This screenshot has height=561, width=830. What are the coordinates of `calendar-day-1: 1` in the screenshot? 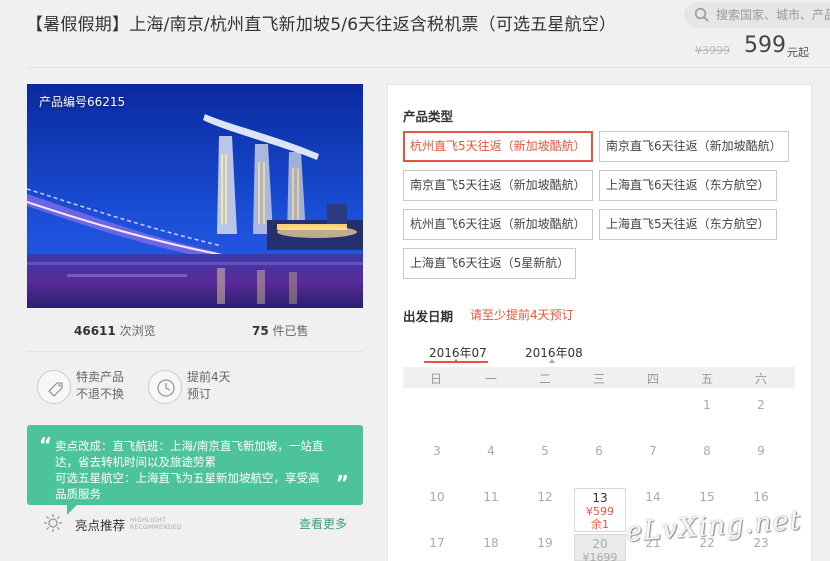 It's located at (707, 405).